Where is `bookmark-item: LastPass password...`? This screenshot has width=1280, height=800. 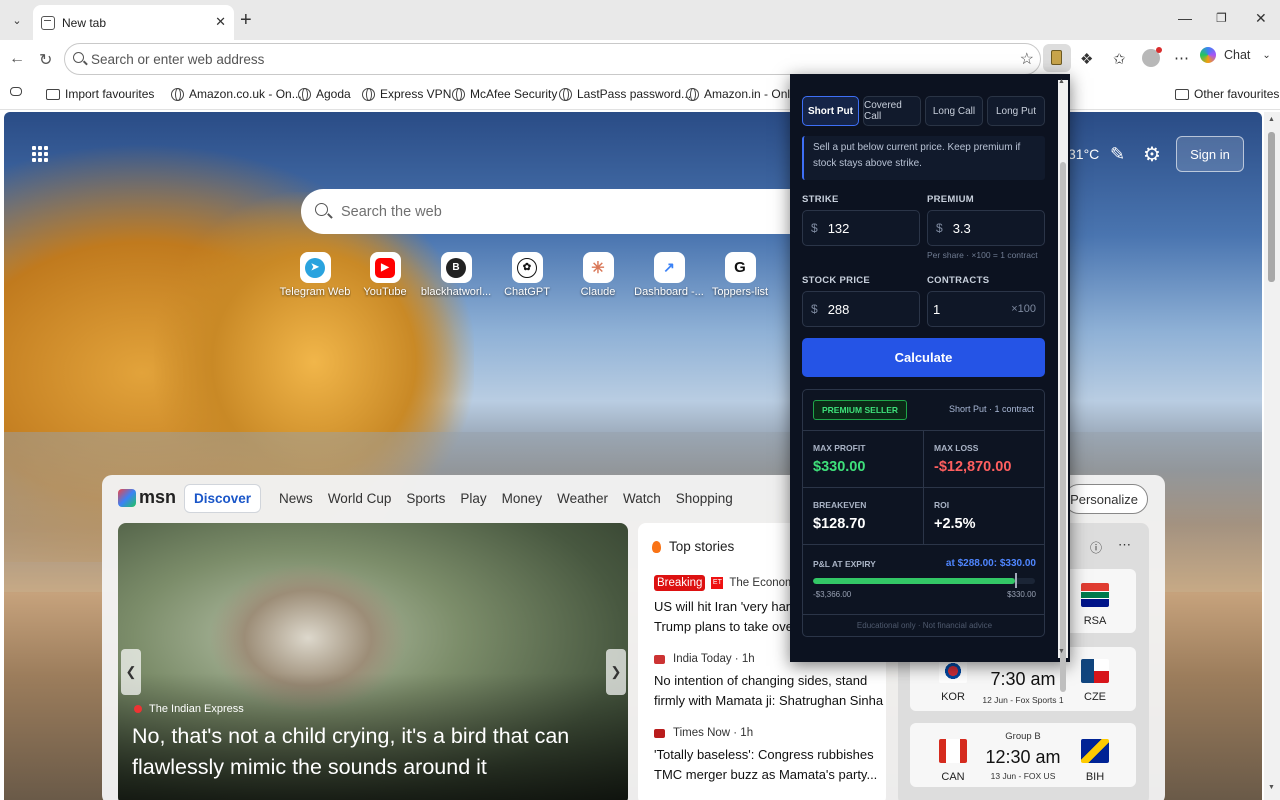 bookmark-item: LastPass password... is located at coordinates (625, 94).